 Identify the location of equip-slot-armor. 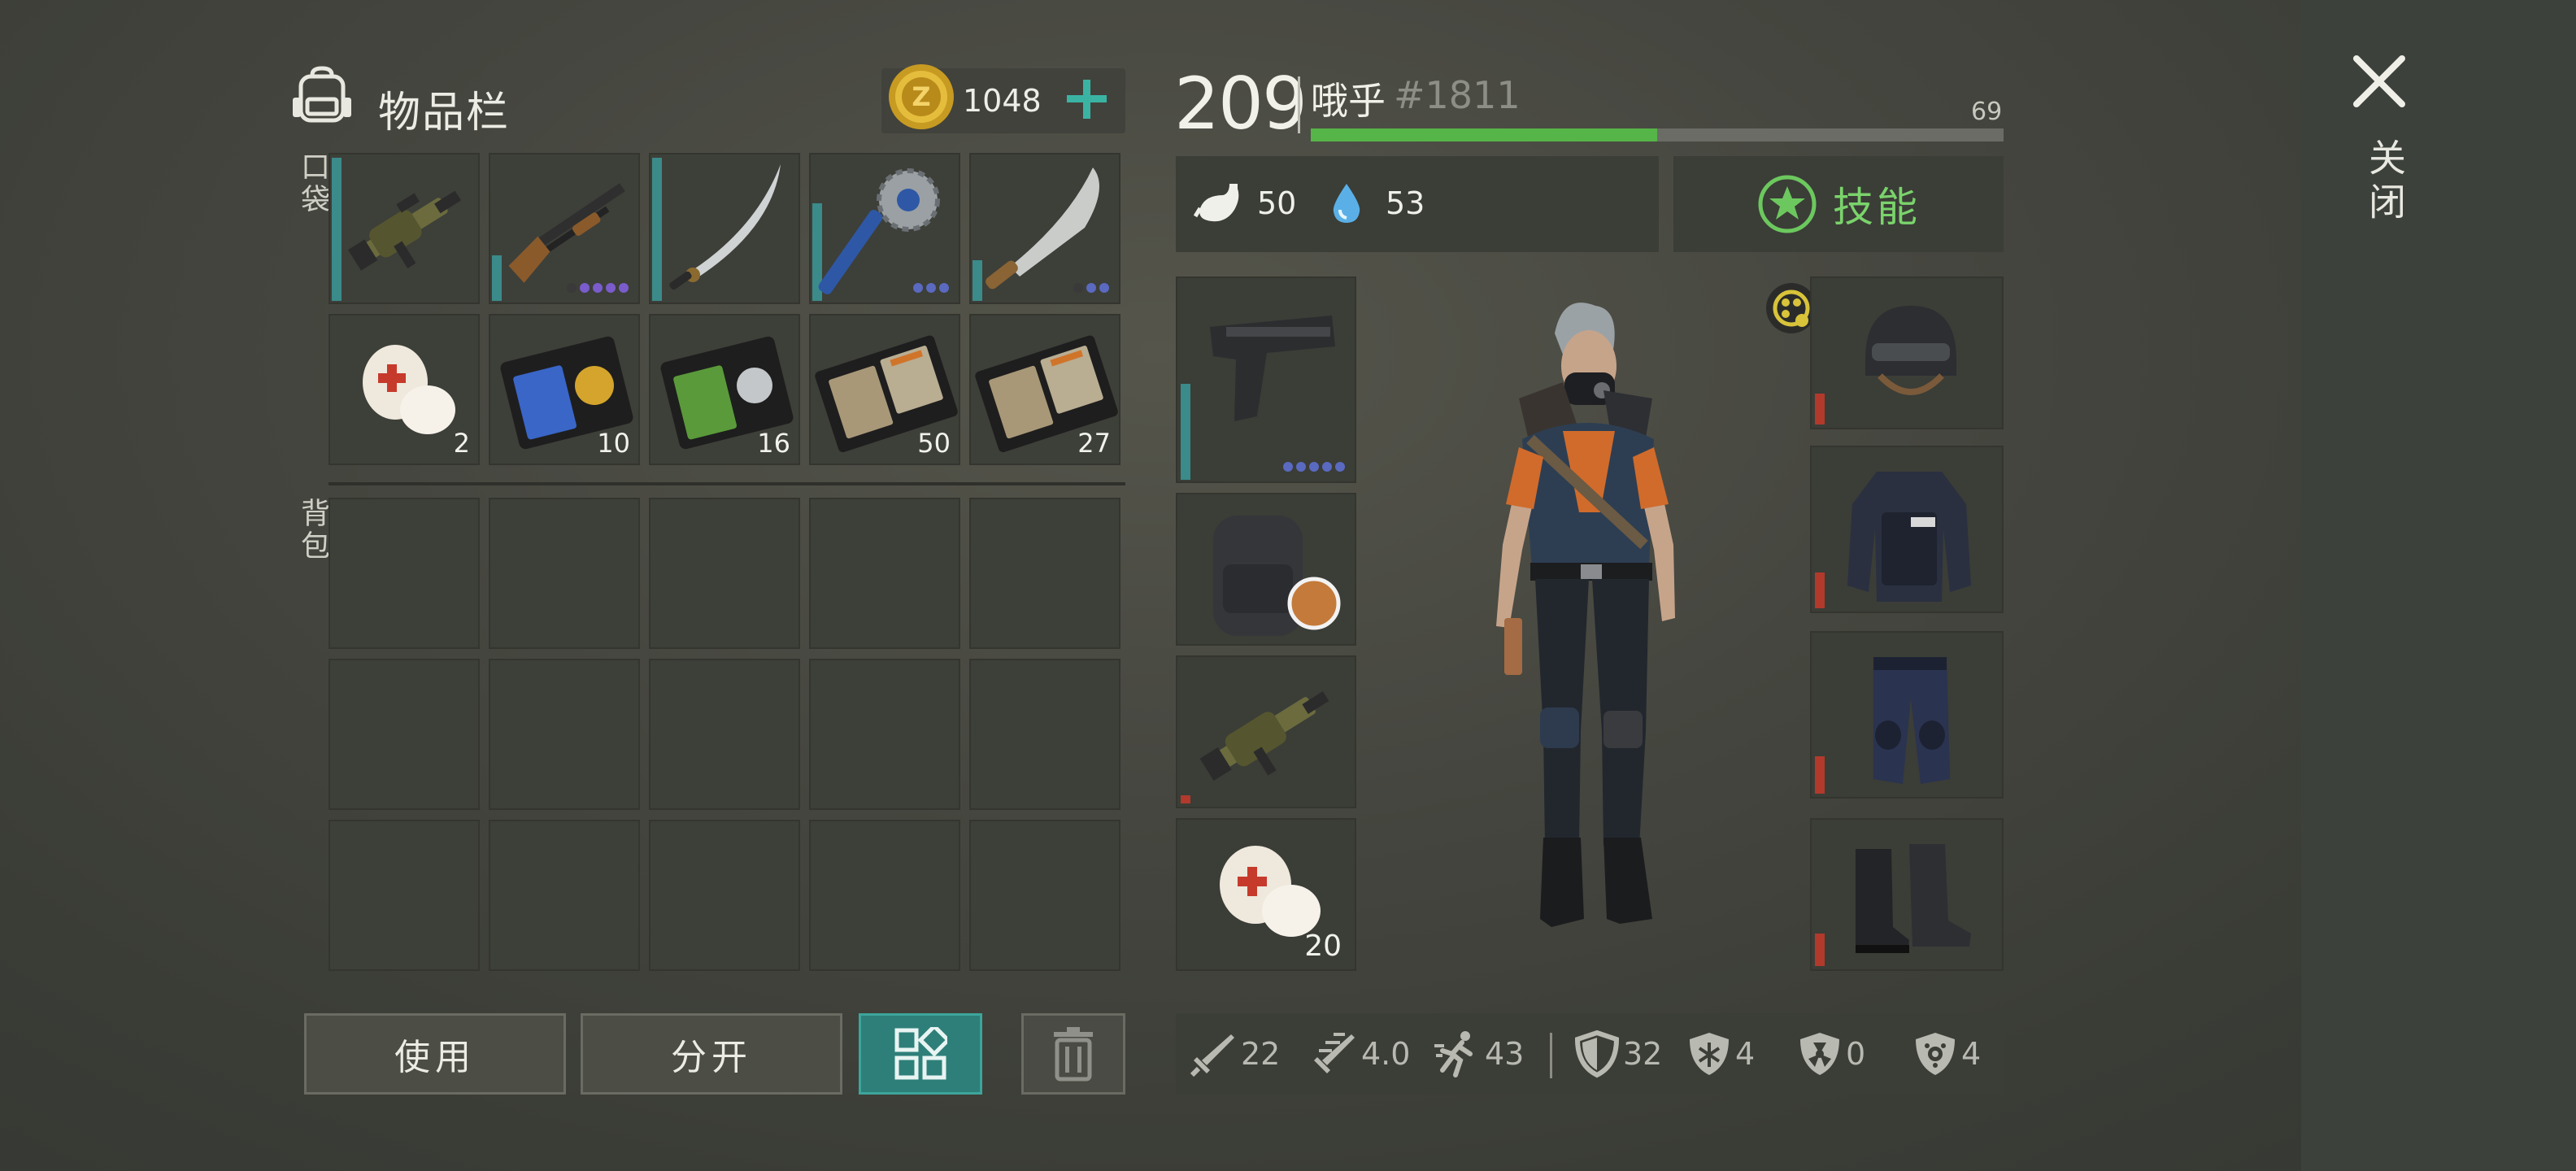
(1907, 529).